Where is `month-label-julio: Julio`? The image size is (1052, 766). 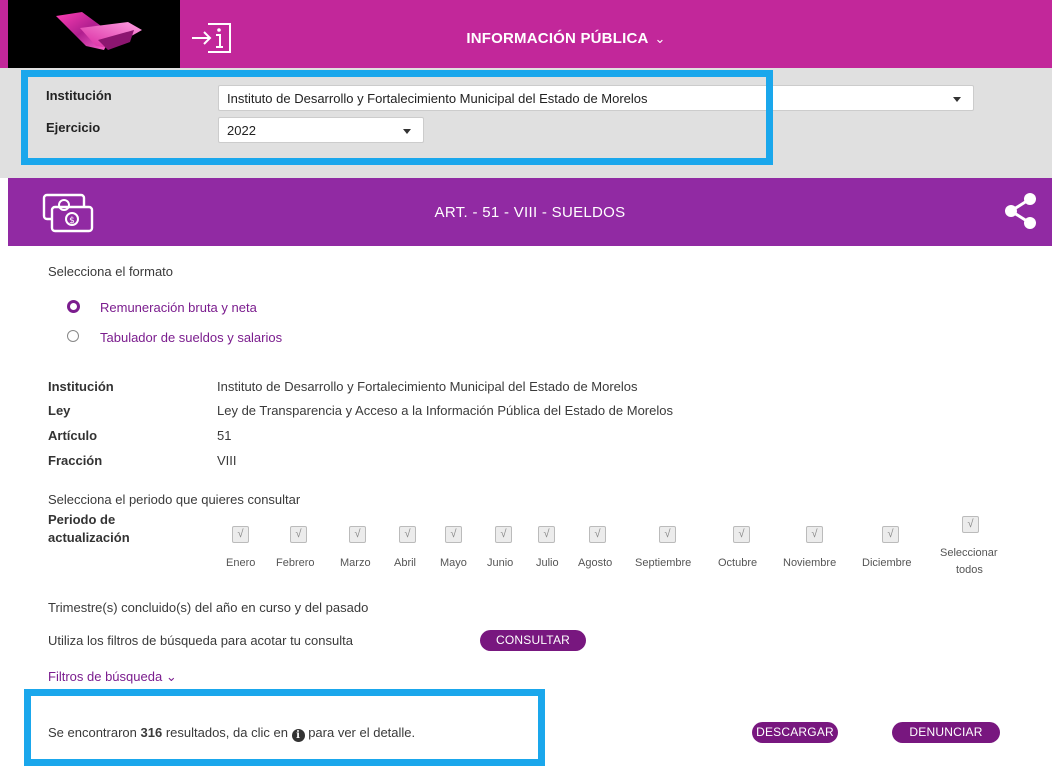 month-label-julio: Julio is located at coordinates (547, 563).